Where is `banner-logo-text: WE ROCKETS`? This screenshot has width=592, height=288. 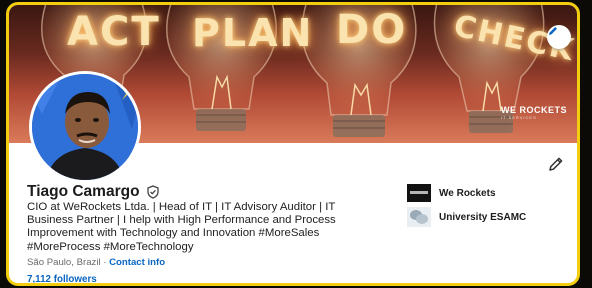 banner-logo-text: WE ROCKETS is located at coordinates (533, 110).